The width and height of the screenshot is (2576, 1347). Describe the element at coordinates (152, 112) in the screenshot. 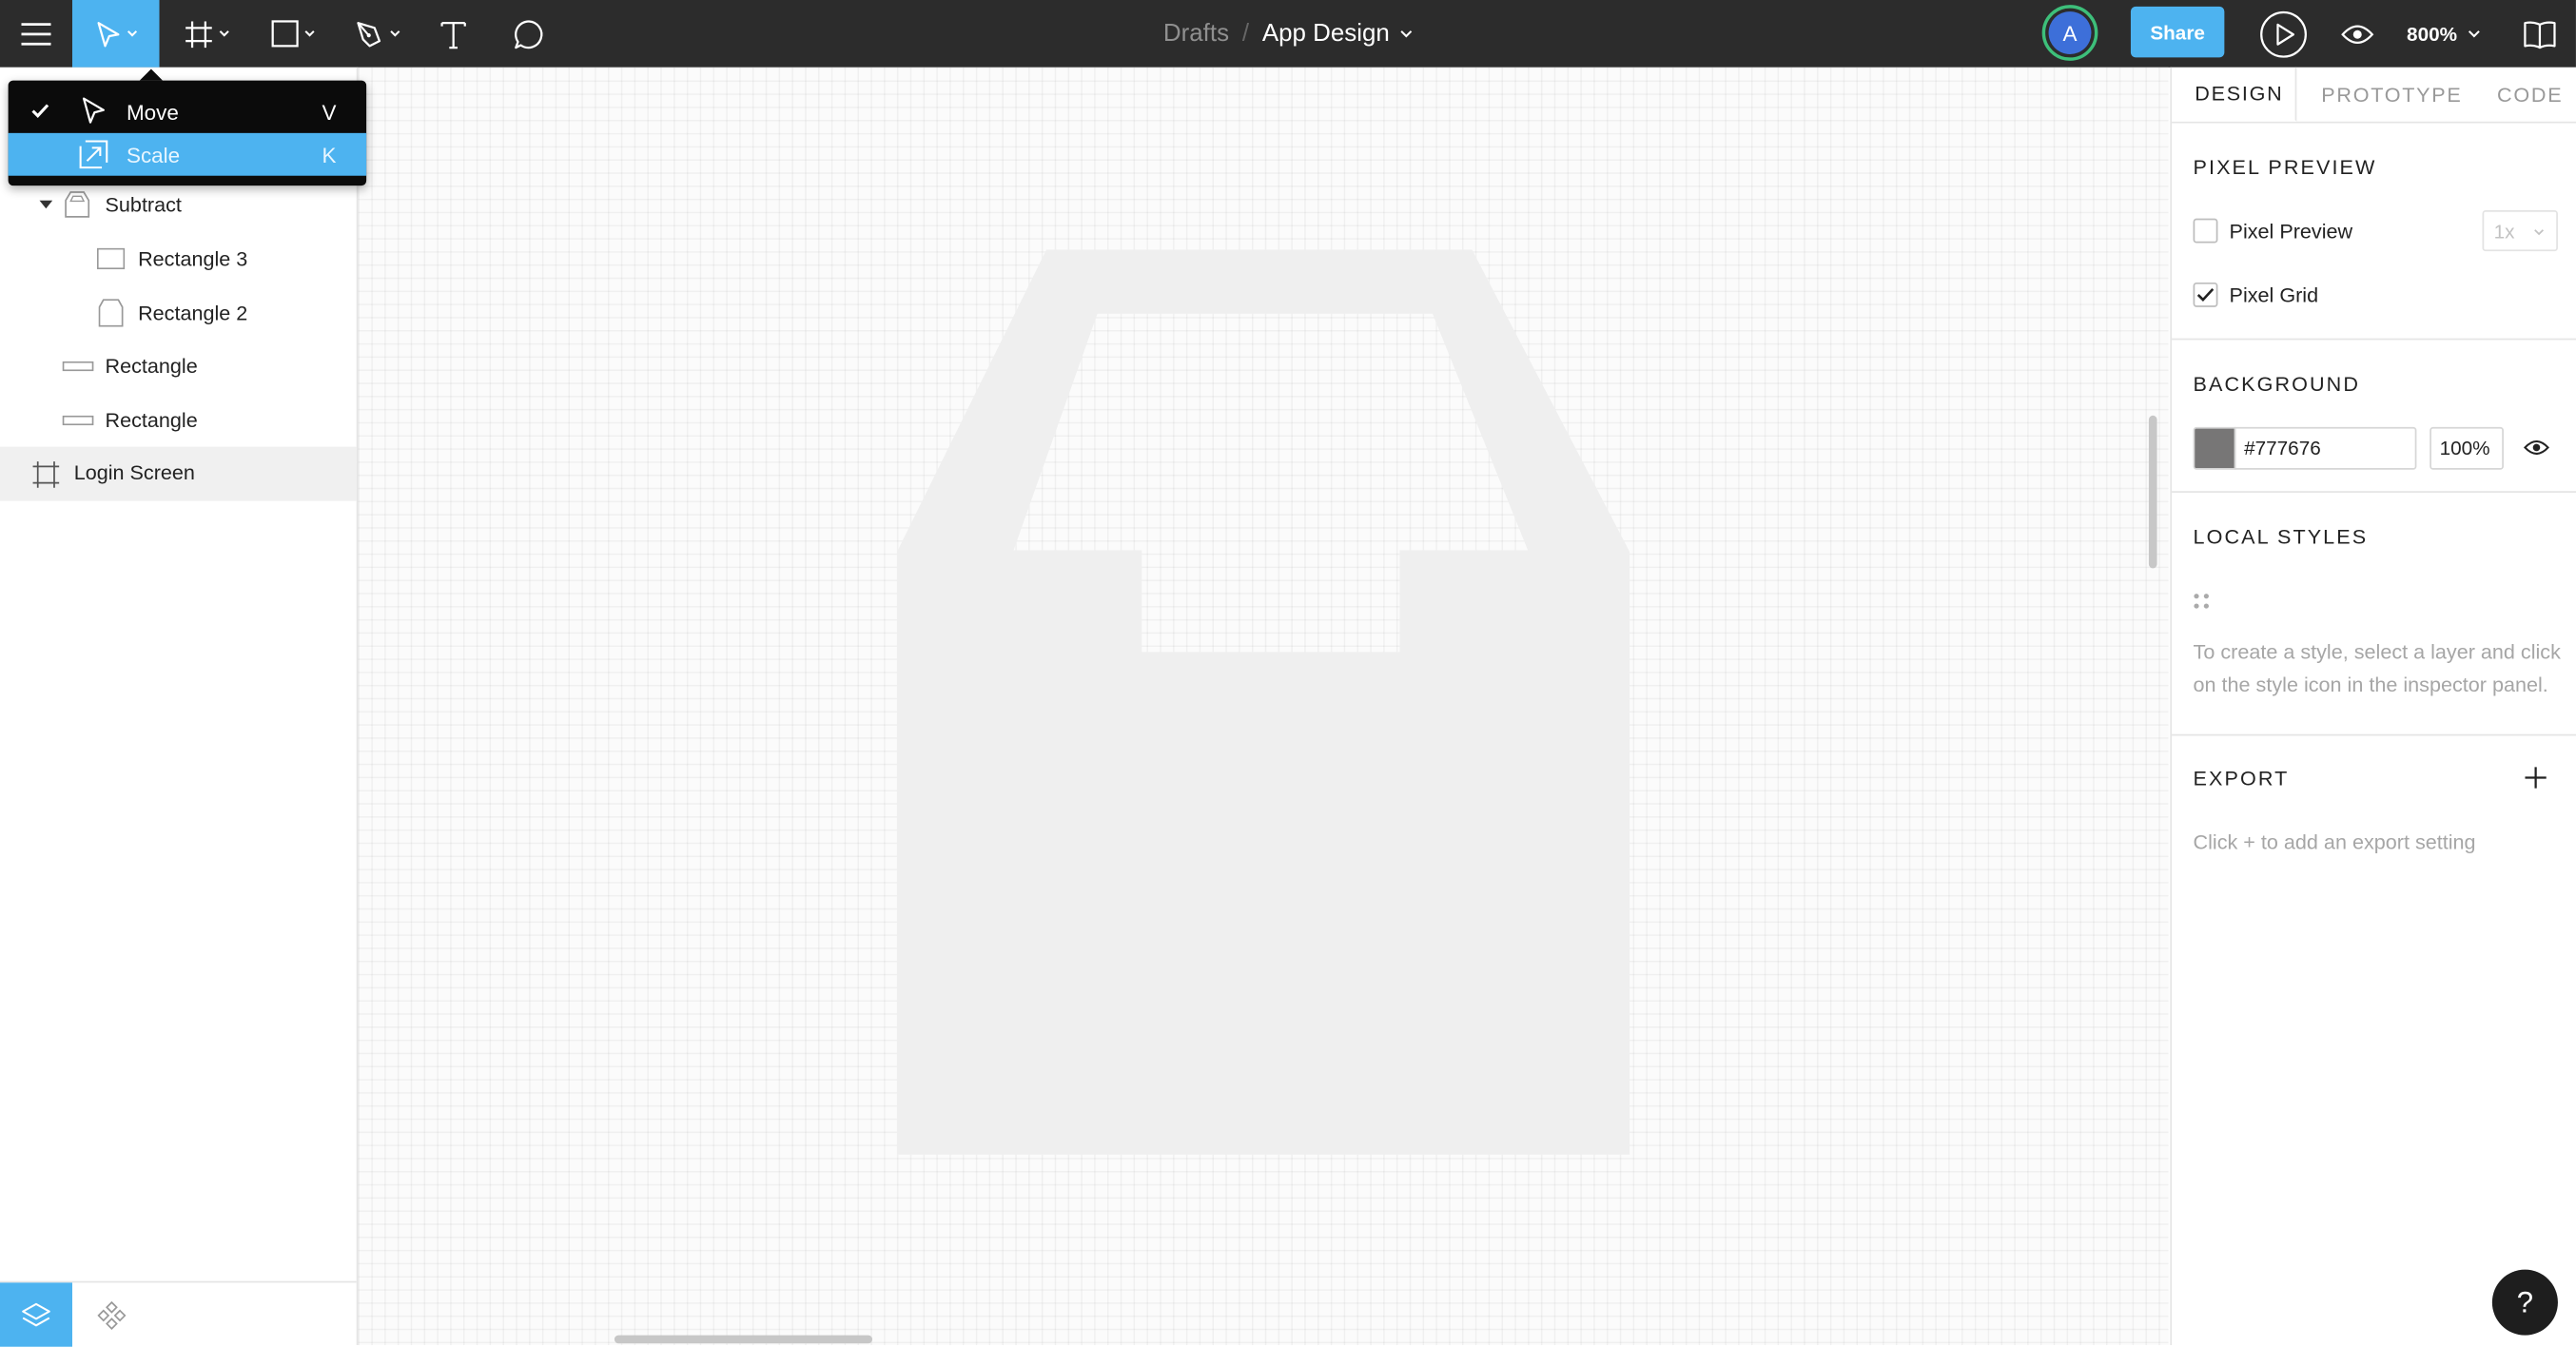

I see `menu-item-label: Move` at that location.